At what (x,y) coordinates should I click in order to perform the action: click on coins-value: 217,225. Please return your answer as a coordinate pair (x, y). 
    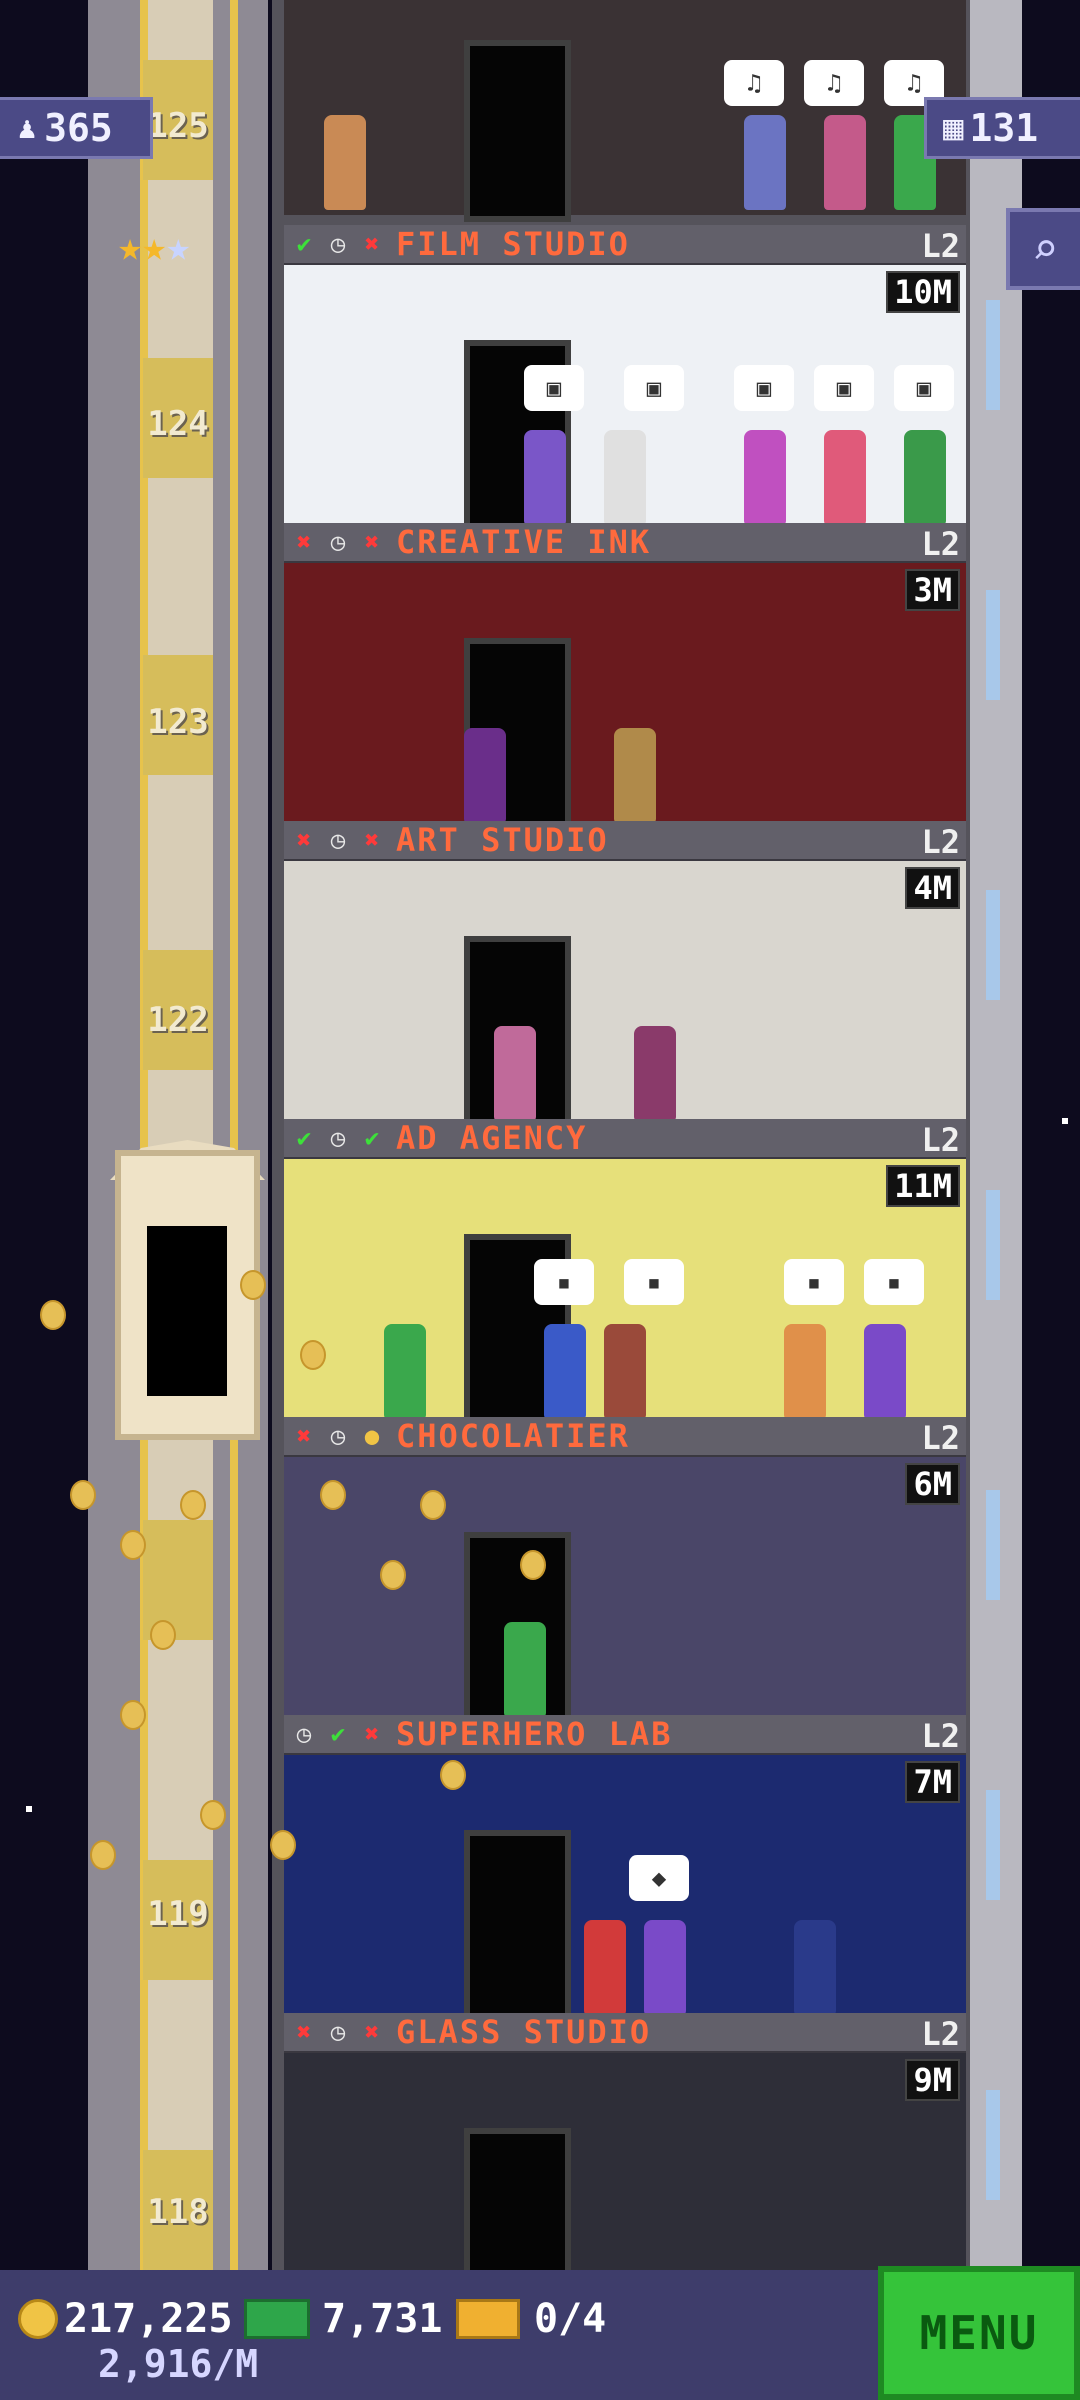
    Looking at the image, I should click on (148, 2319).